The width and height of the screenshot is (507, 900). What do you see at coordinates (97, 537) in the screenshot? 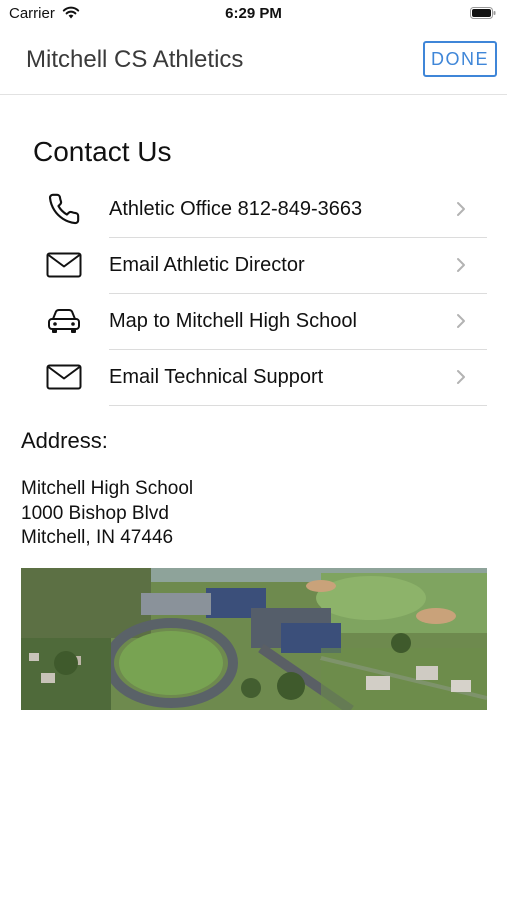
I see `address-line: Mitchell, IN 47446` at bounding box center [97, 537].